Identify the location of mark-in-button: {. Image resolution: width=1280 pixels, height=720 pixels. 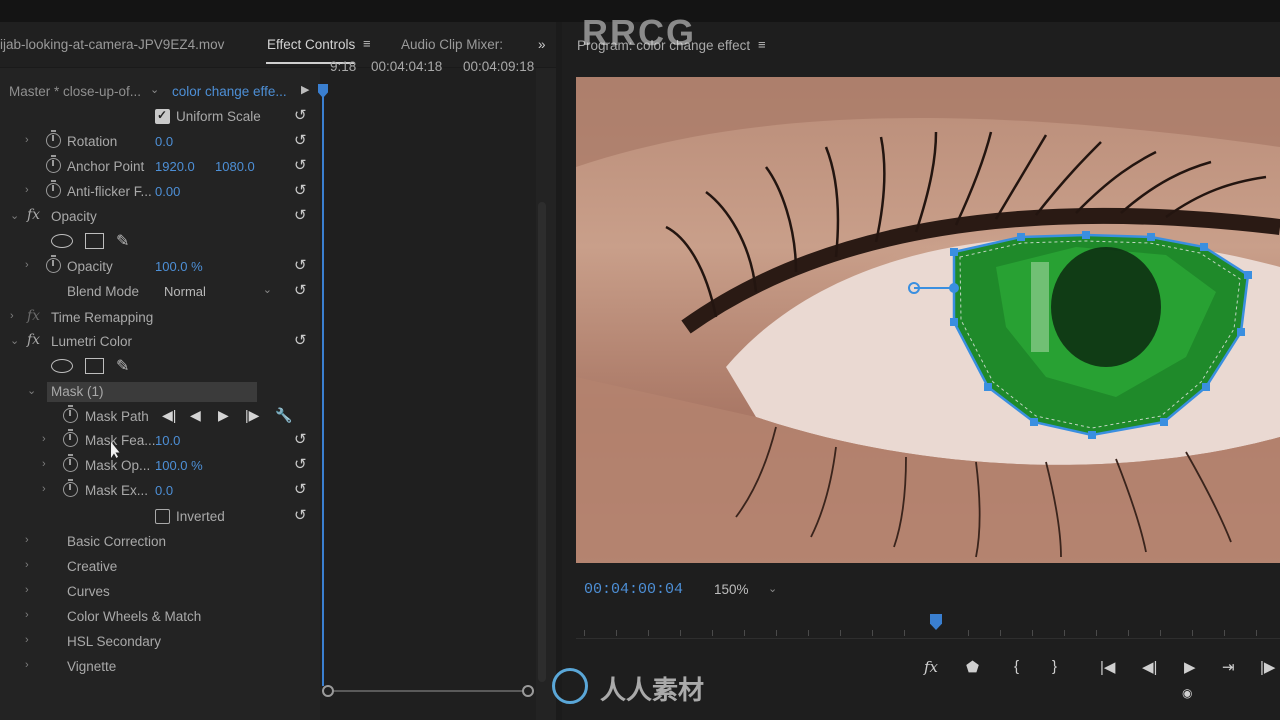
(1016, 666).